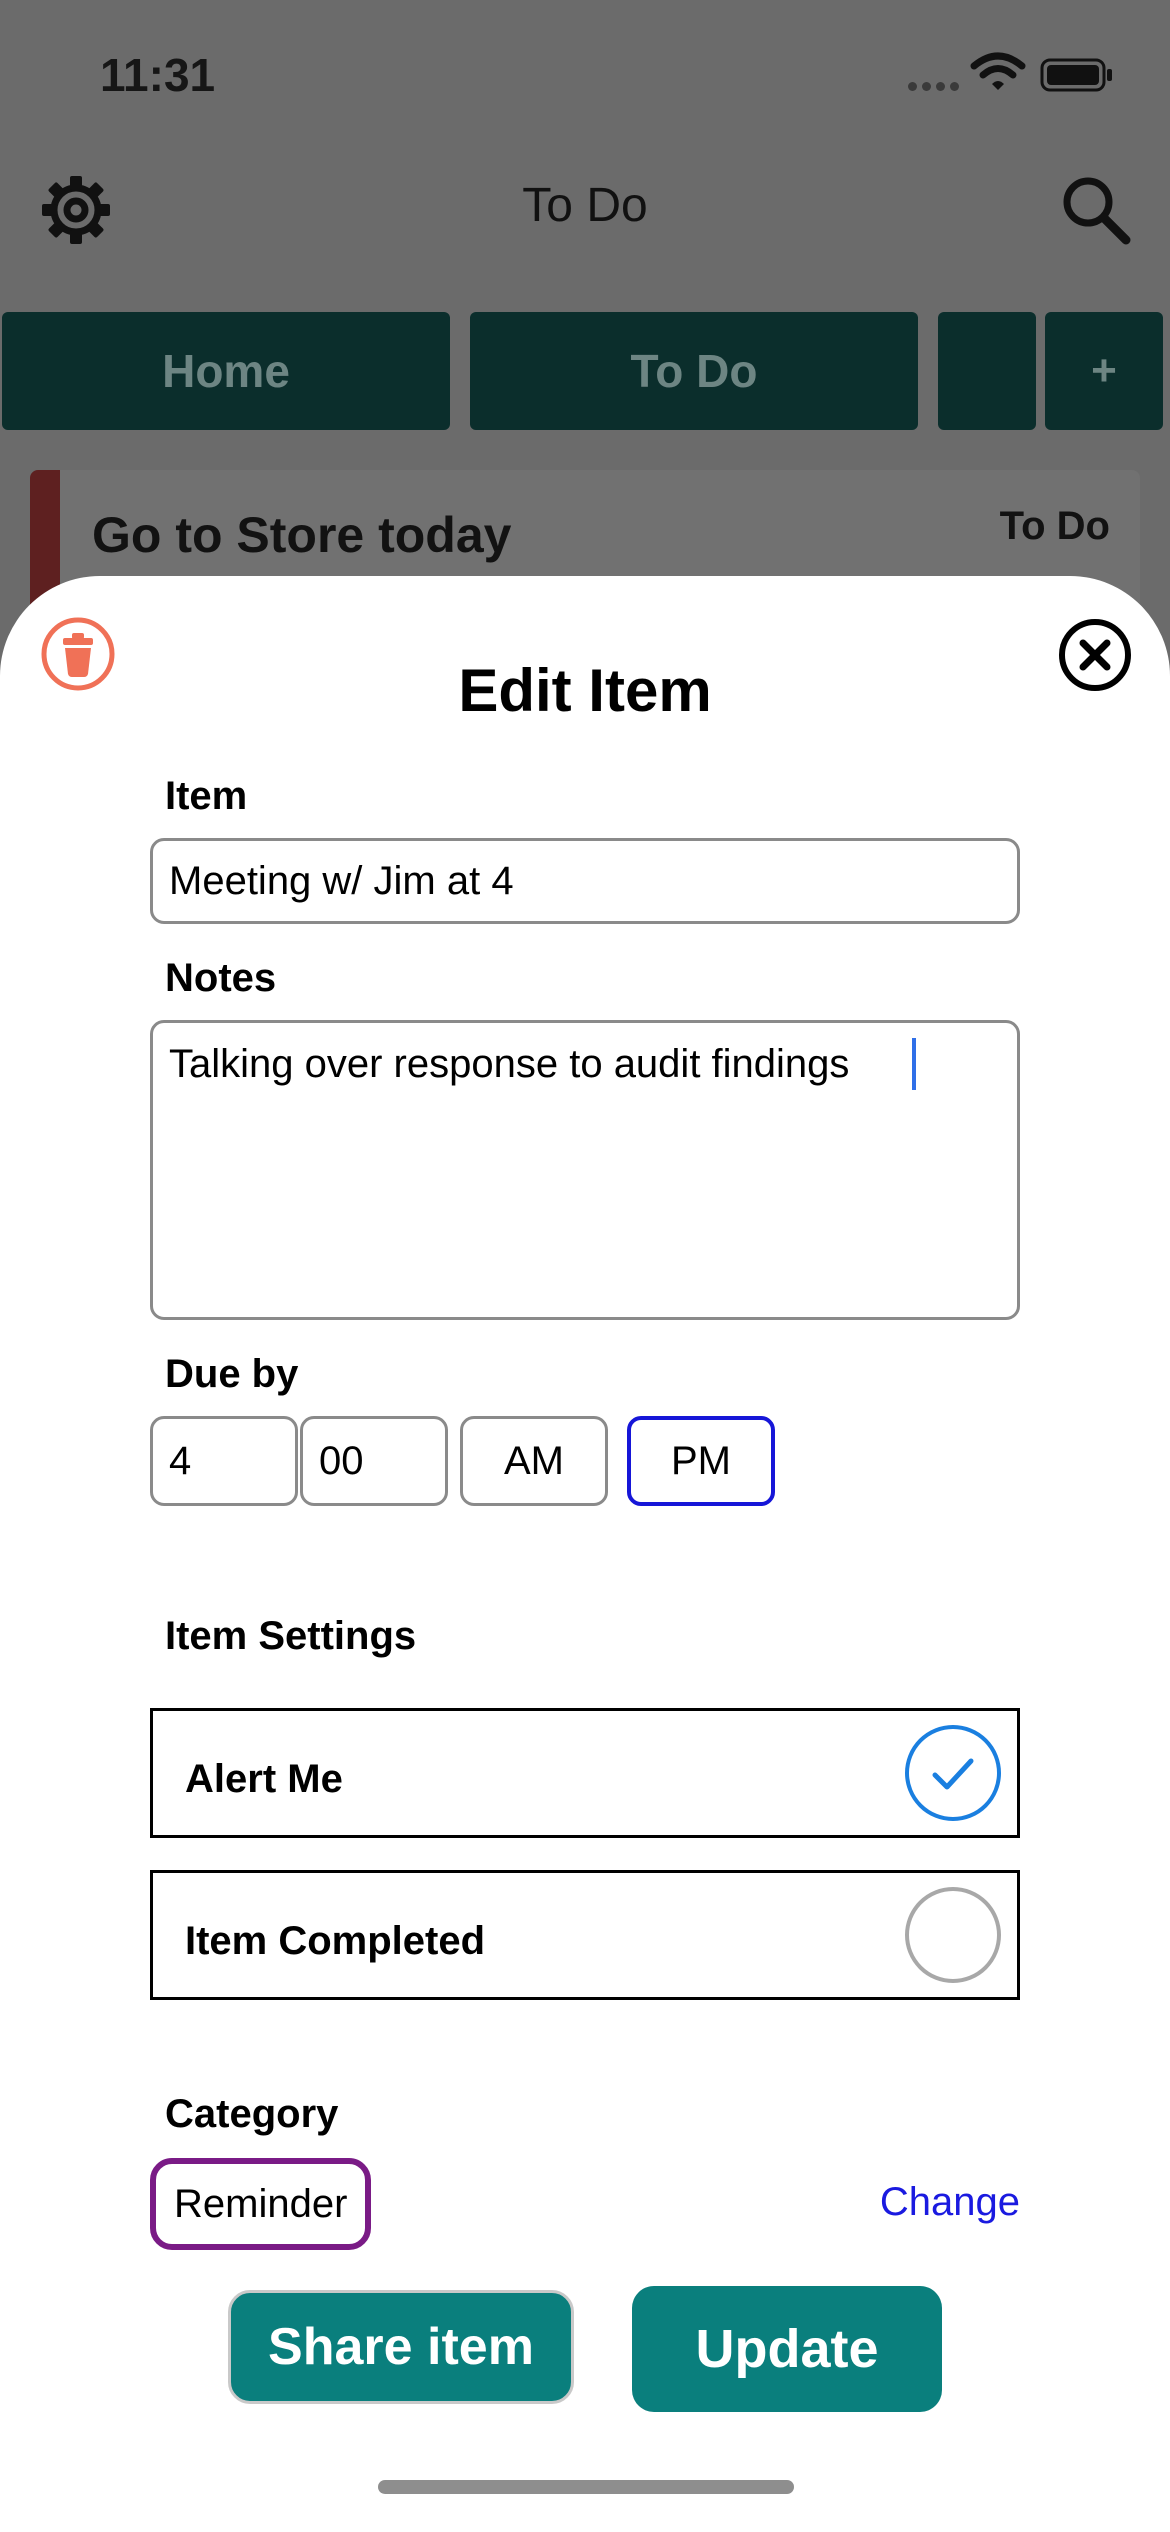  Describe the element at coordinates (206, 796) in the screenshot. I see `item-label: Item` at that location.